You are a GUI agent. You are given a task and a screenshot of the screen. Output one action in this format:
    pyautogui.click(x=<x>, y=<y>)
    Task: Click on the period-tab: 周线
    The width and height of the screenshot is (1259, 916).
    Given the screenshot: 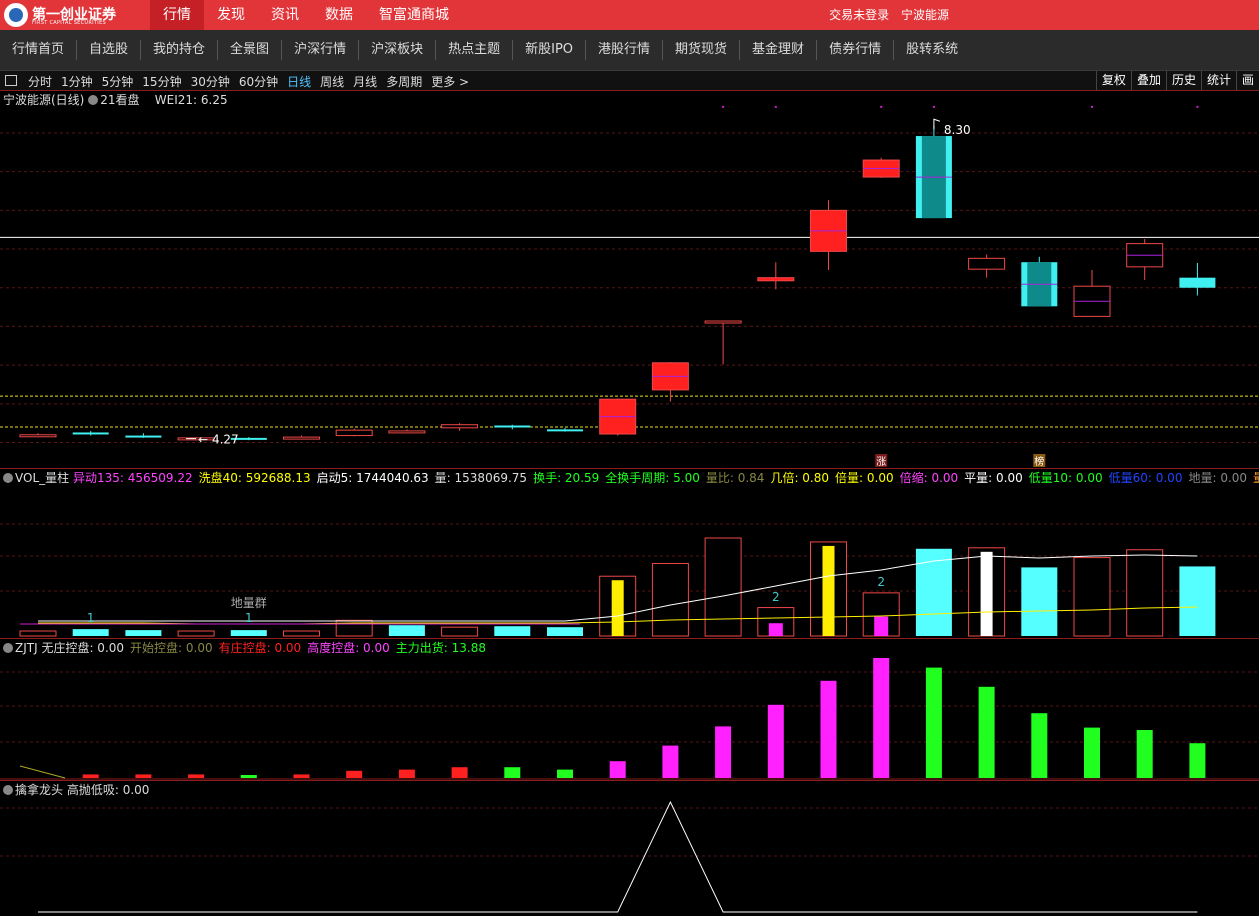 What is the action you would take?
    pyautogui.click(x=332, y=81)
    